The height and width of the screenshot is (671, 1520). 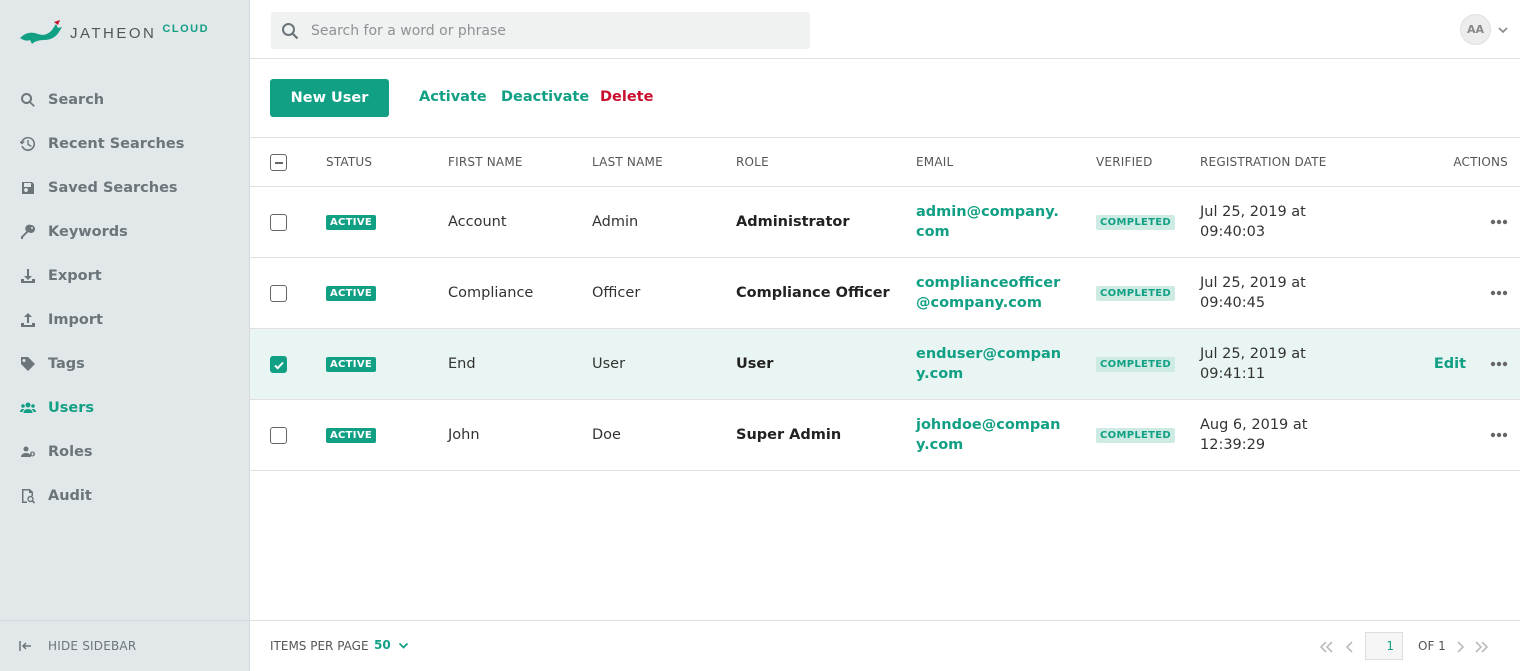 What do you see at coordinates (124, 276) in the screenshot?
I see `sidebar-item-export: Export` at bounding box center [124, 276].